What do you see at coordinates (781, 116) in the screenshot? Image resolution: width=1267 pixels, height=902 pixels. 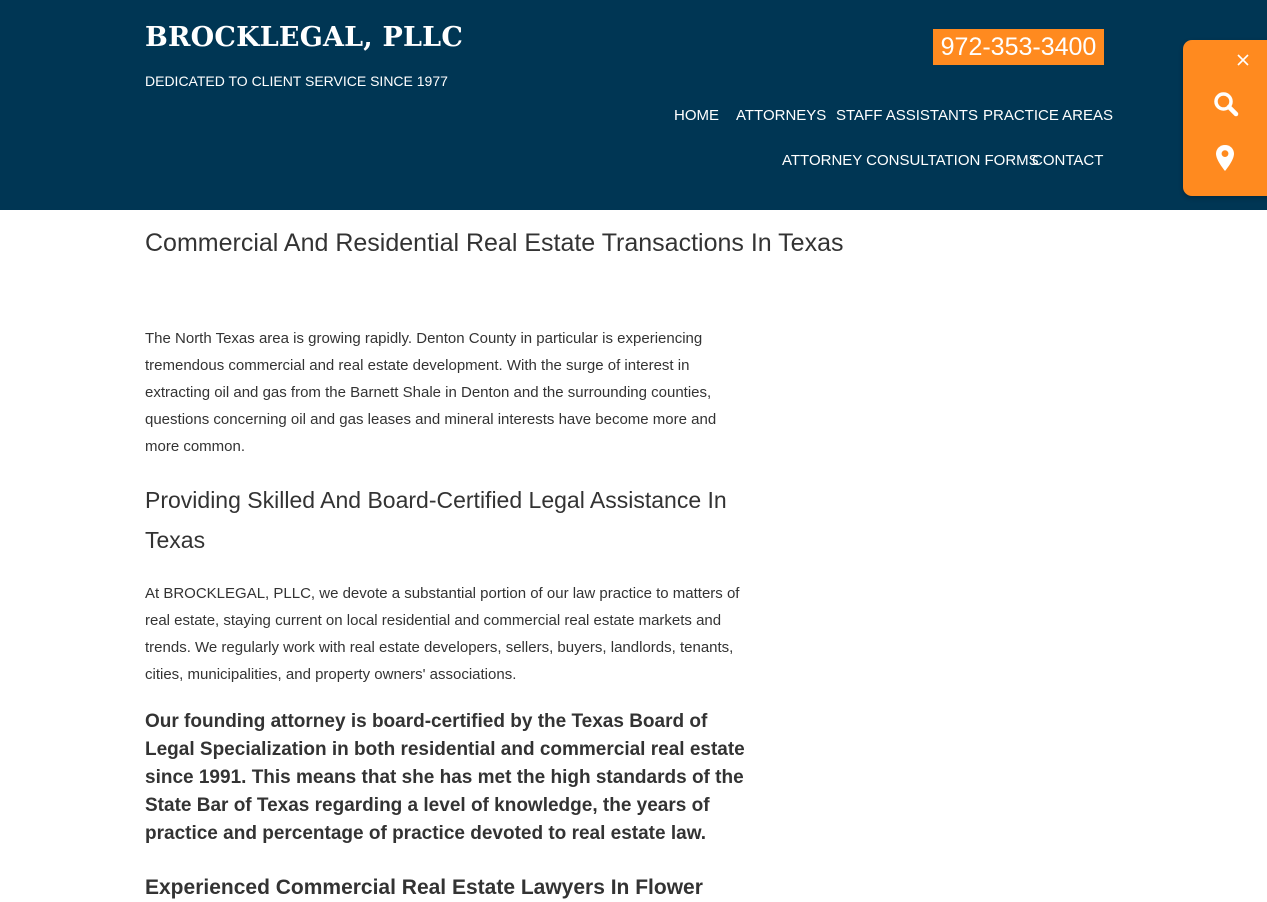 I see `nav-item-attorneys: ATTORNEYS` at bounding box center [781, 116].